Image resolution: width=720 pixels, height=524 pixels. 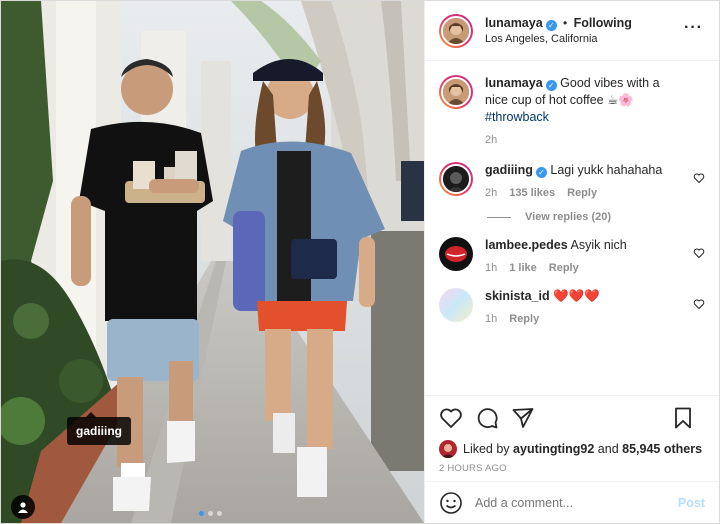 I want to click on comment-skinista-id: skinista_id ❤️❤️❤️ 1h Reply, so click(x=572, y=306).